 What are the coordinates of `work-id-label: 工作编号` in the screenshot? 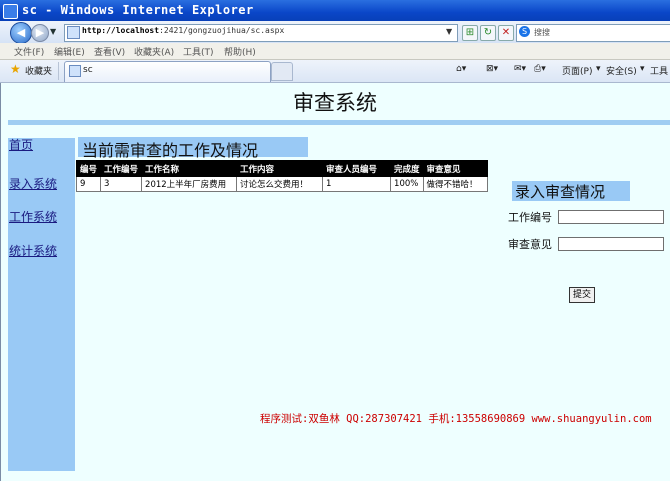 It's located at (530, 217).